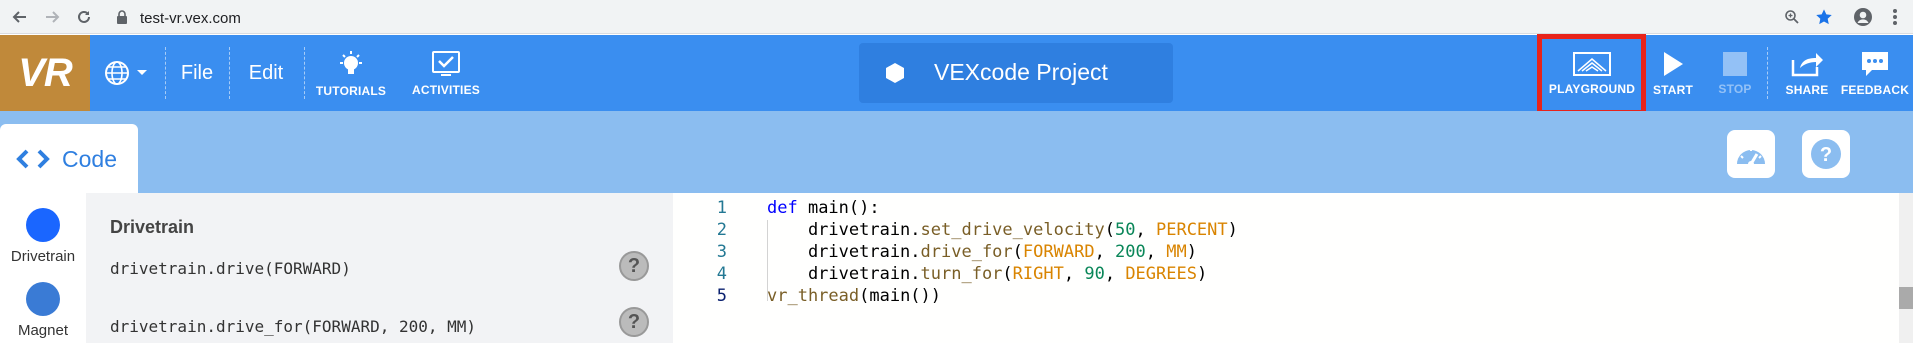 This screenshot has width=1913, height=343. I want to click on tutorials-button: TUTORIALS, so click(351, 73).